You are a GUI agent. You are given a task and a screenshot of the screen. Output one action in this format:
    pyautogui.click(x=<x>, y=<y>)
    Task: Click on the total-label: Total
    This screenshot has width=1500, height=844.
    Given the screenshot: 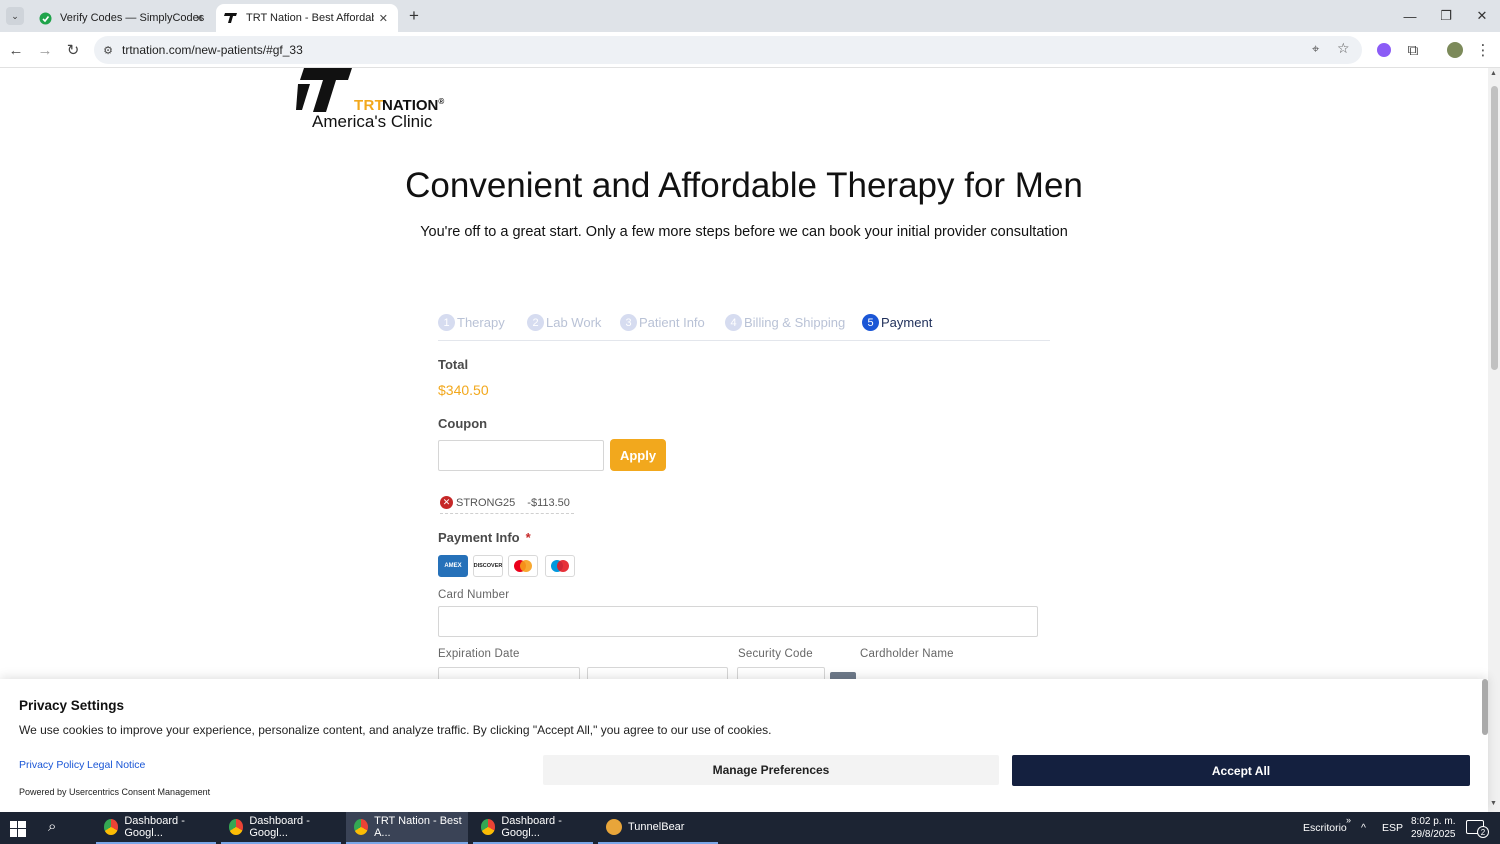 What is the action you would take?
    pyautogui.click(x=453, y=364)
    